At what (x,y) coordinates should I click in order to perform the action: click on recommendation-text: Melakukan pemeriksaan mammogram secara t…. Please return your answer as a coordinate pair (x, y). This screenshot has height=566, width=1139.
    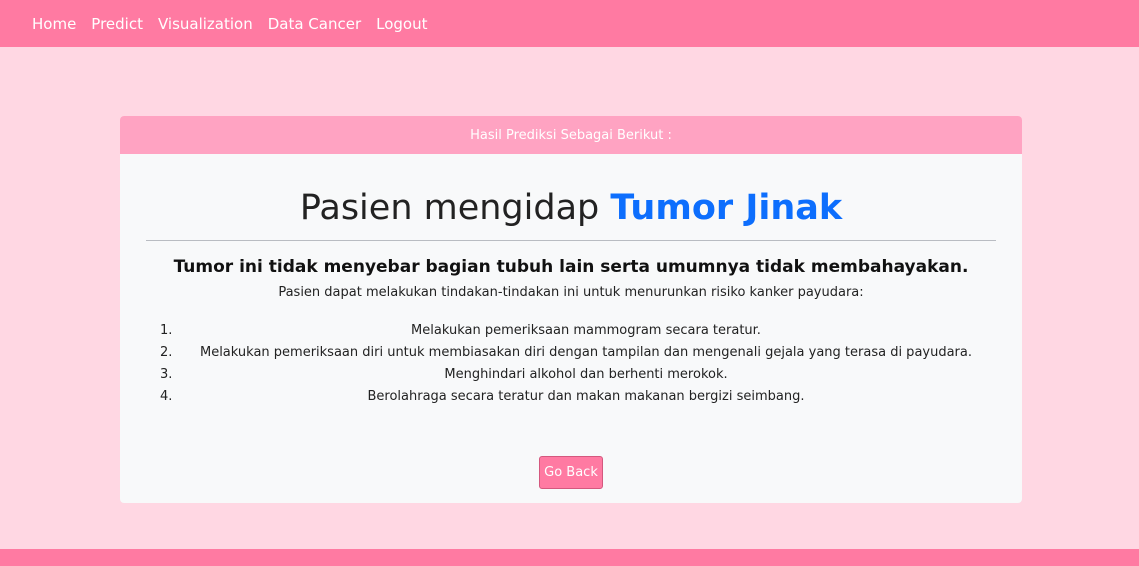
    Looking at the image, I should click on (586, 330).